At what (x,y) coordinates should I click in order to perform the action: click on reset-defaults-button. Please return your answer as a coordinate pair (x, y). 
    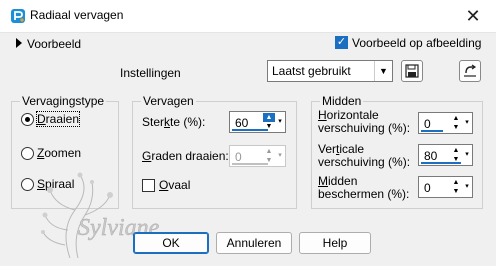
    Looking at the image, I should click on (470, 71).